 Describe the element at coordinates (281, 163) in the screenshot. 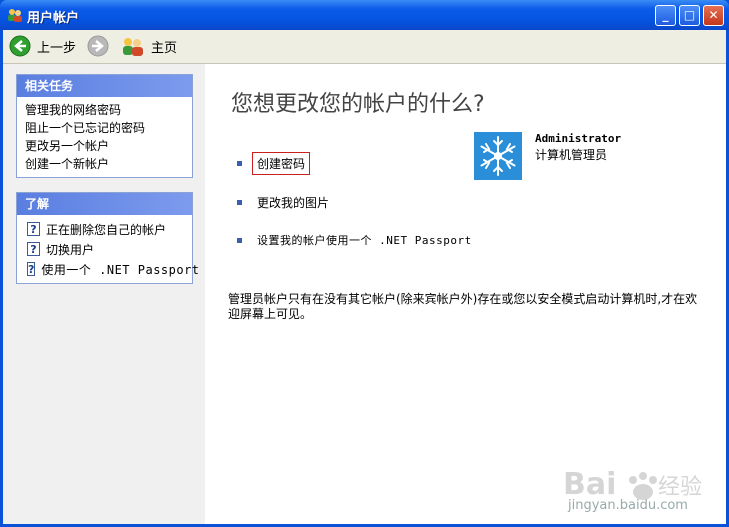

I see `task-label: 创建密码` at that location.